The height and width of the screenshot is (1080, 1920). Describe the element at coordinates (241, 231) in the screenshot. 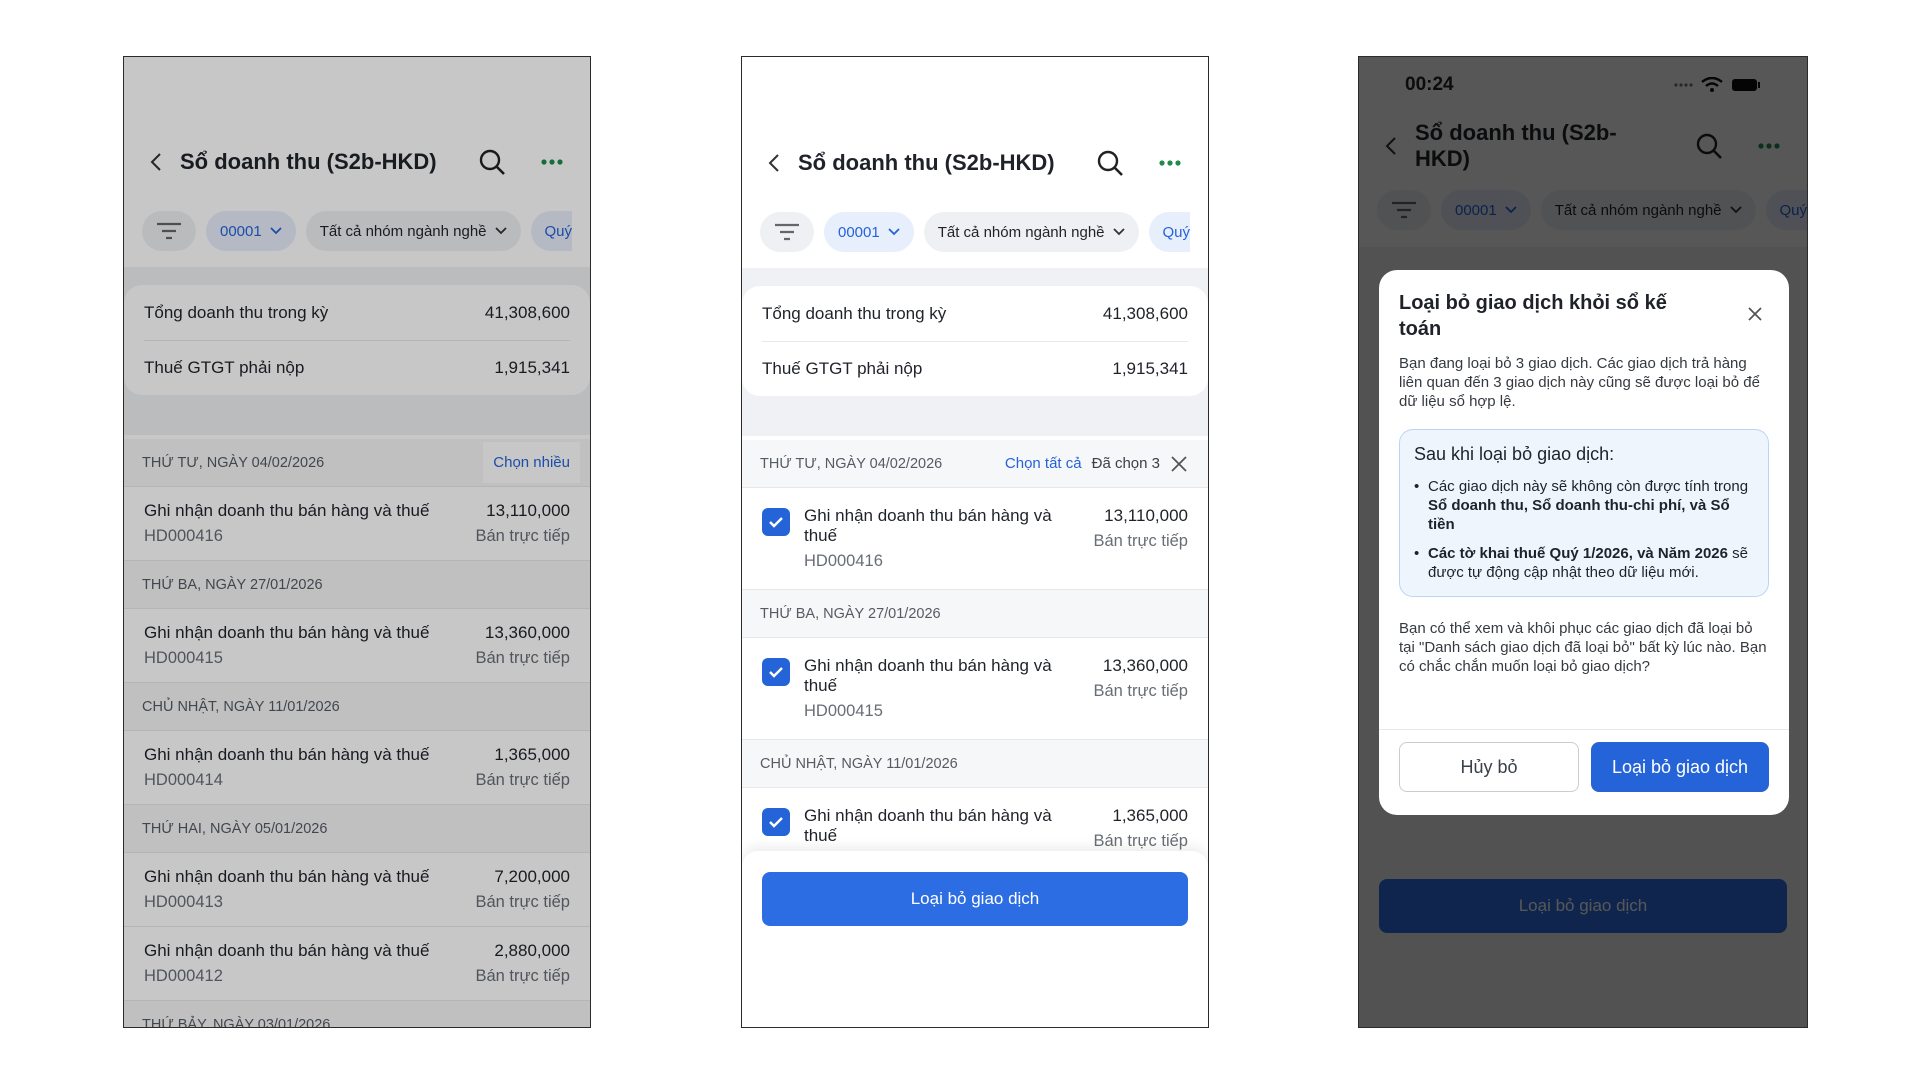

I see `chip-code-label: 00001` at that location.